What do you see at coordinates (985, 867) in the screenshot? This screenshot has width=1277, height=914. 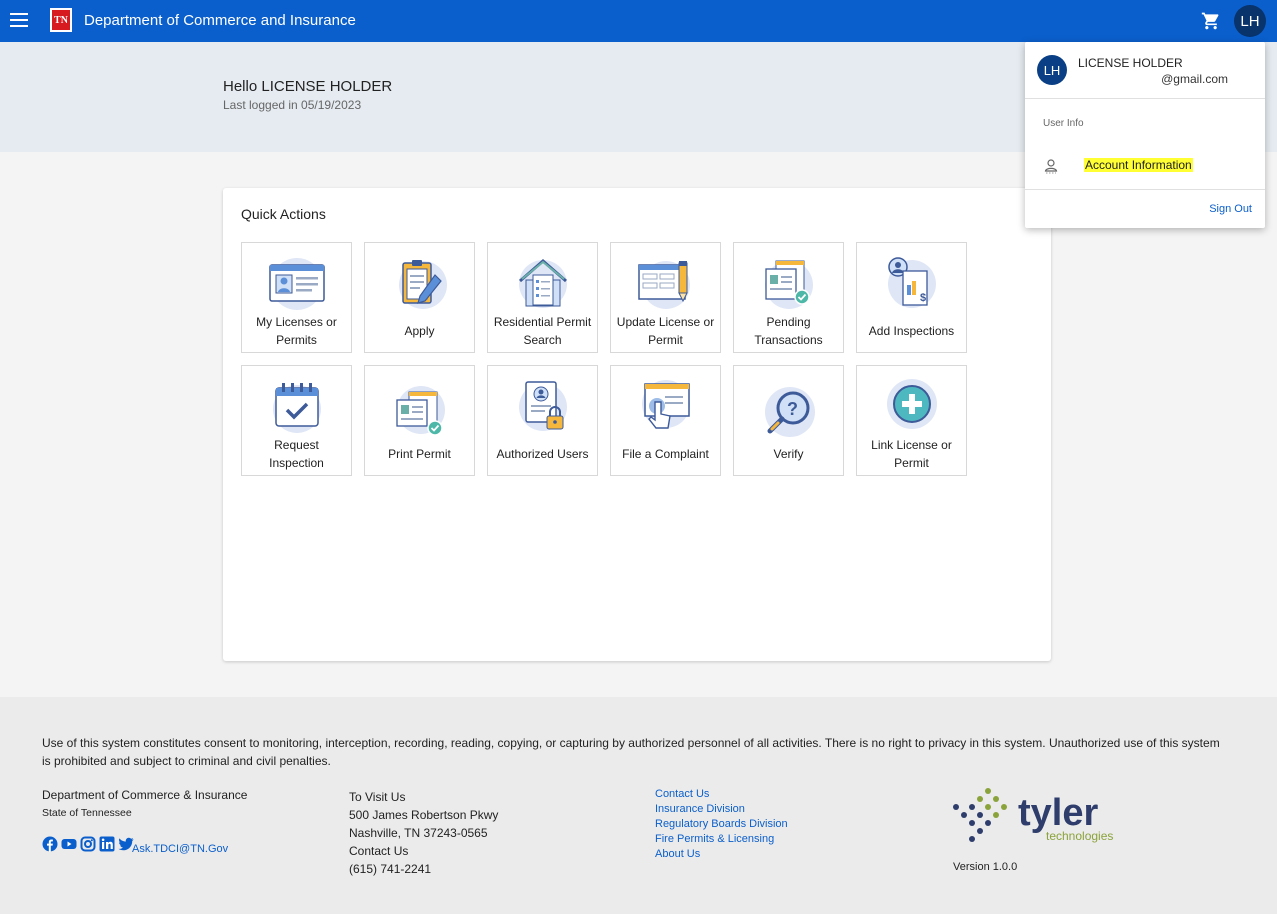 I see `version-text: Version 1.0.0` at bounding box center [985, 867].